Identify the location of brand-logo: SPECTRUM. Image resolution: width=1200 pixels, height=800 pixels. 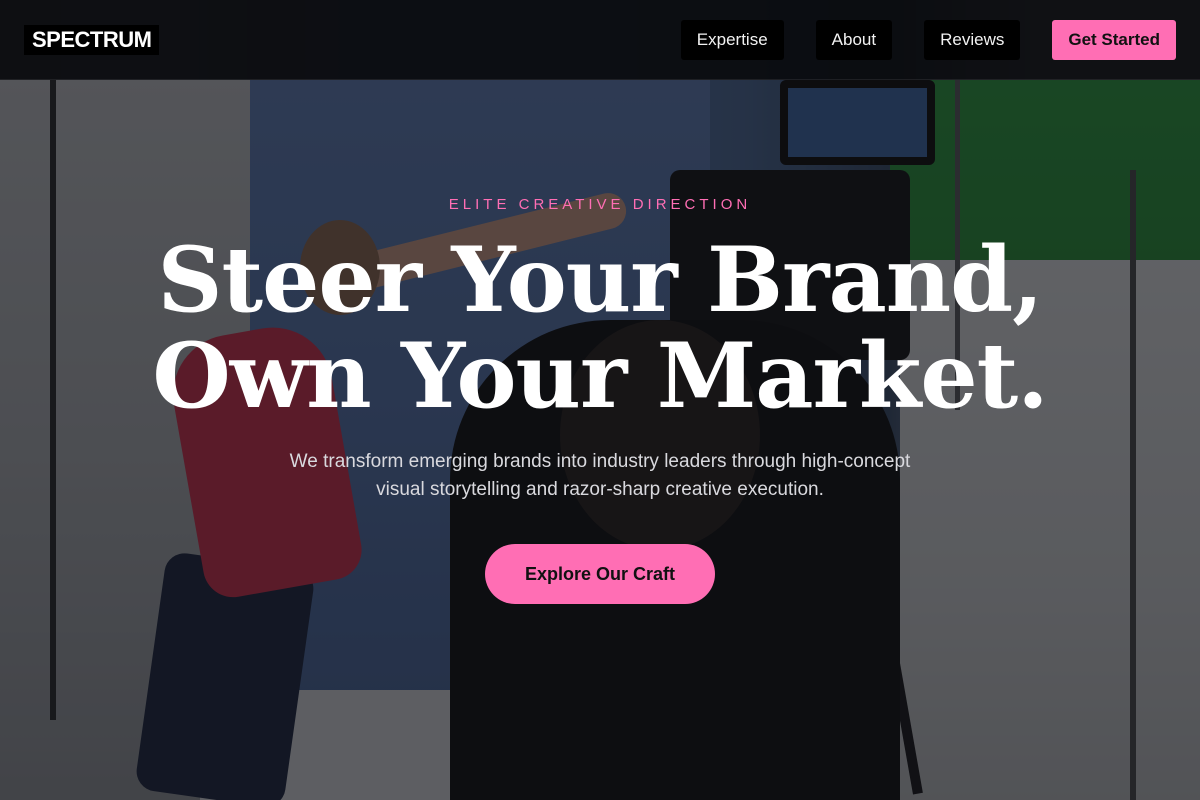
(92, 39).